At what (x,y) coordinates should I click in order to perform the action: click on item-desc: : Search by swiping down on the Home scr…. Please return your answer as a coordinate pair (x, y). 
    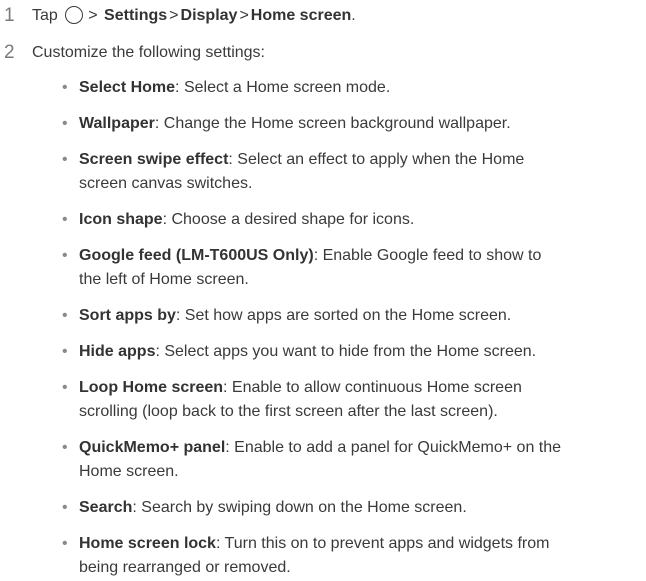
    Looking at the image, I should click on (299, 507).